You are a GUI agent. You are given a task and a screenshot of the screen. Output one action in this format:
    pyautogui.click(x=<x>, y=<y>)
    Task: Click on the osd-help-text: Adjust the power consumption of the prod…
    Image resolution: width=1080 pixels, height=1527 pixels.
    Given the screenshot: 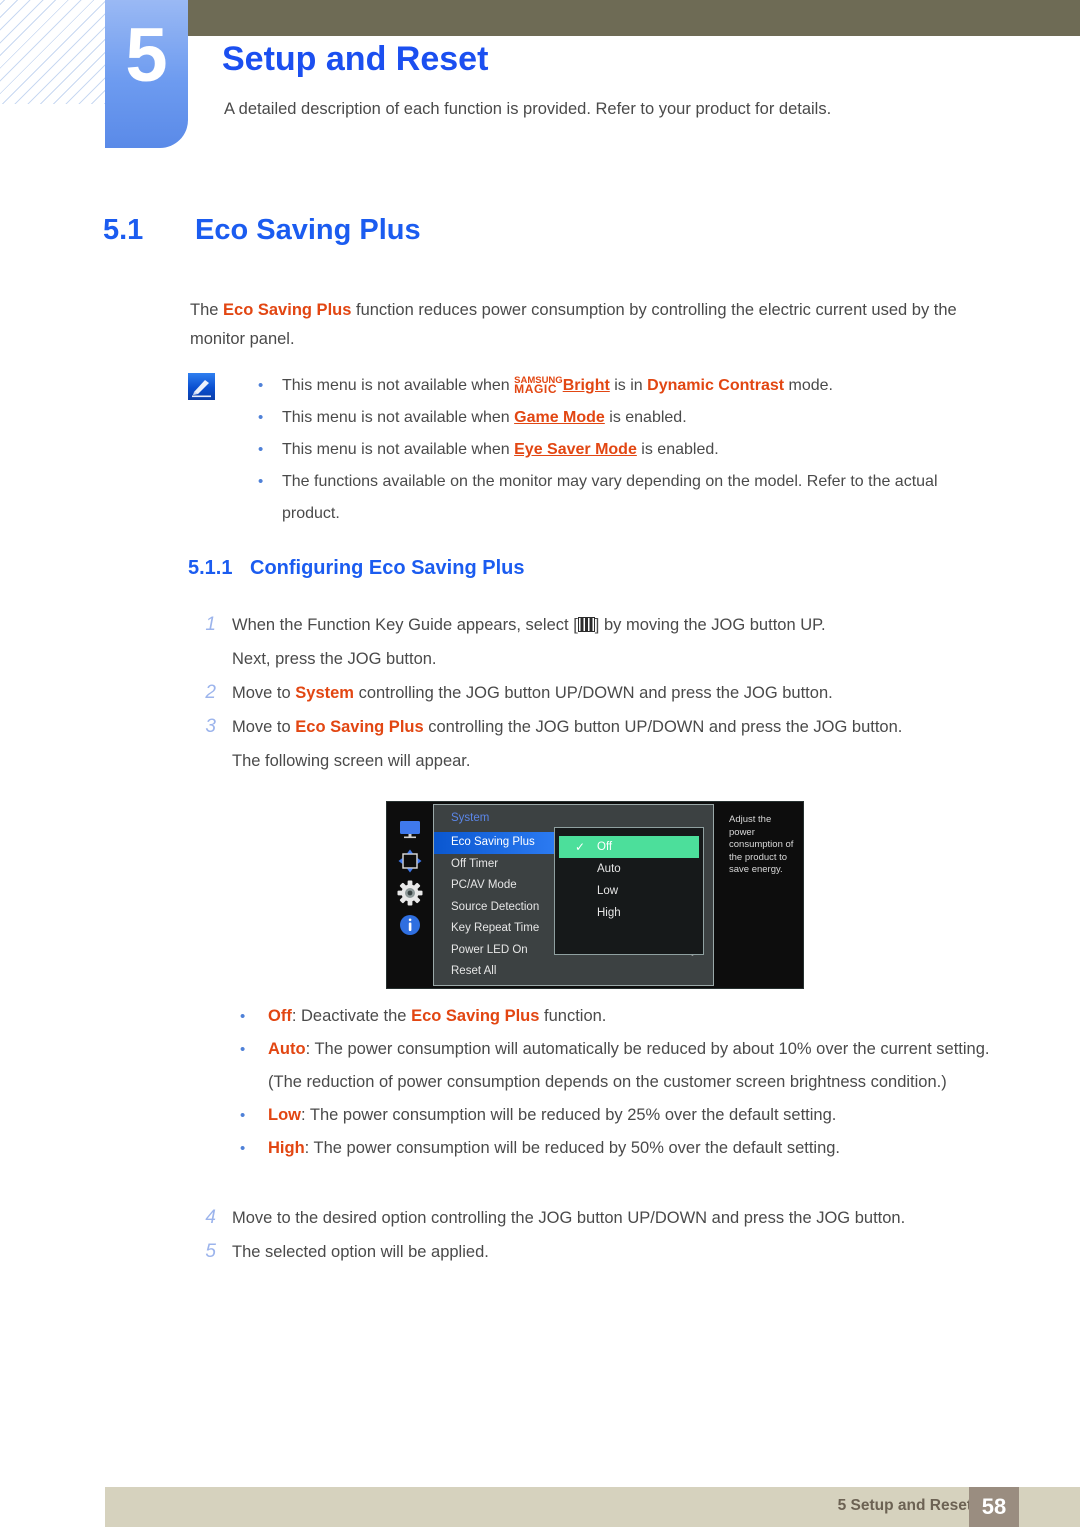 What is the action you would take?
    pyautogui.click(x=761, y=844)
    